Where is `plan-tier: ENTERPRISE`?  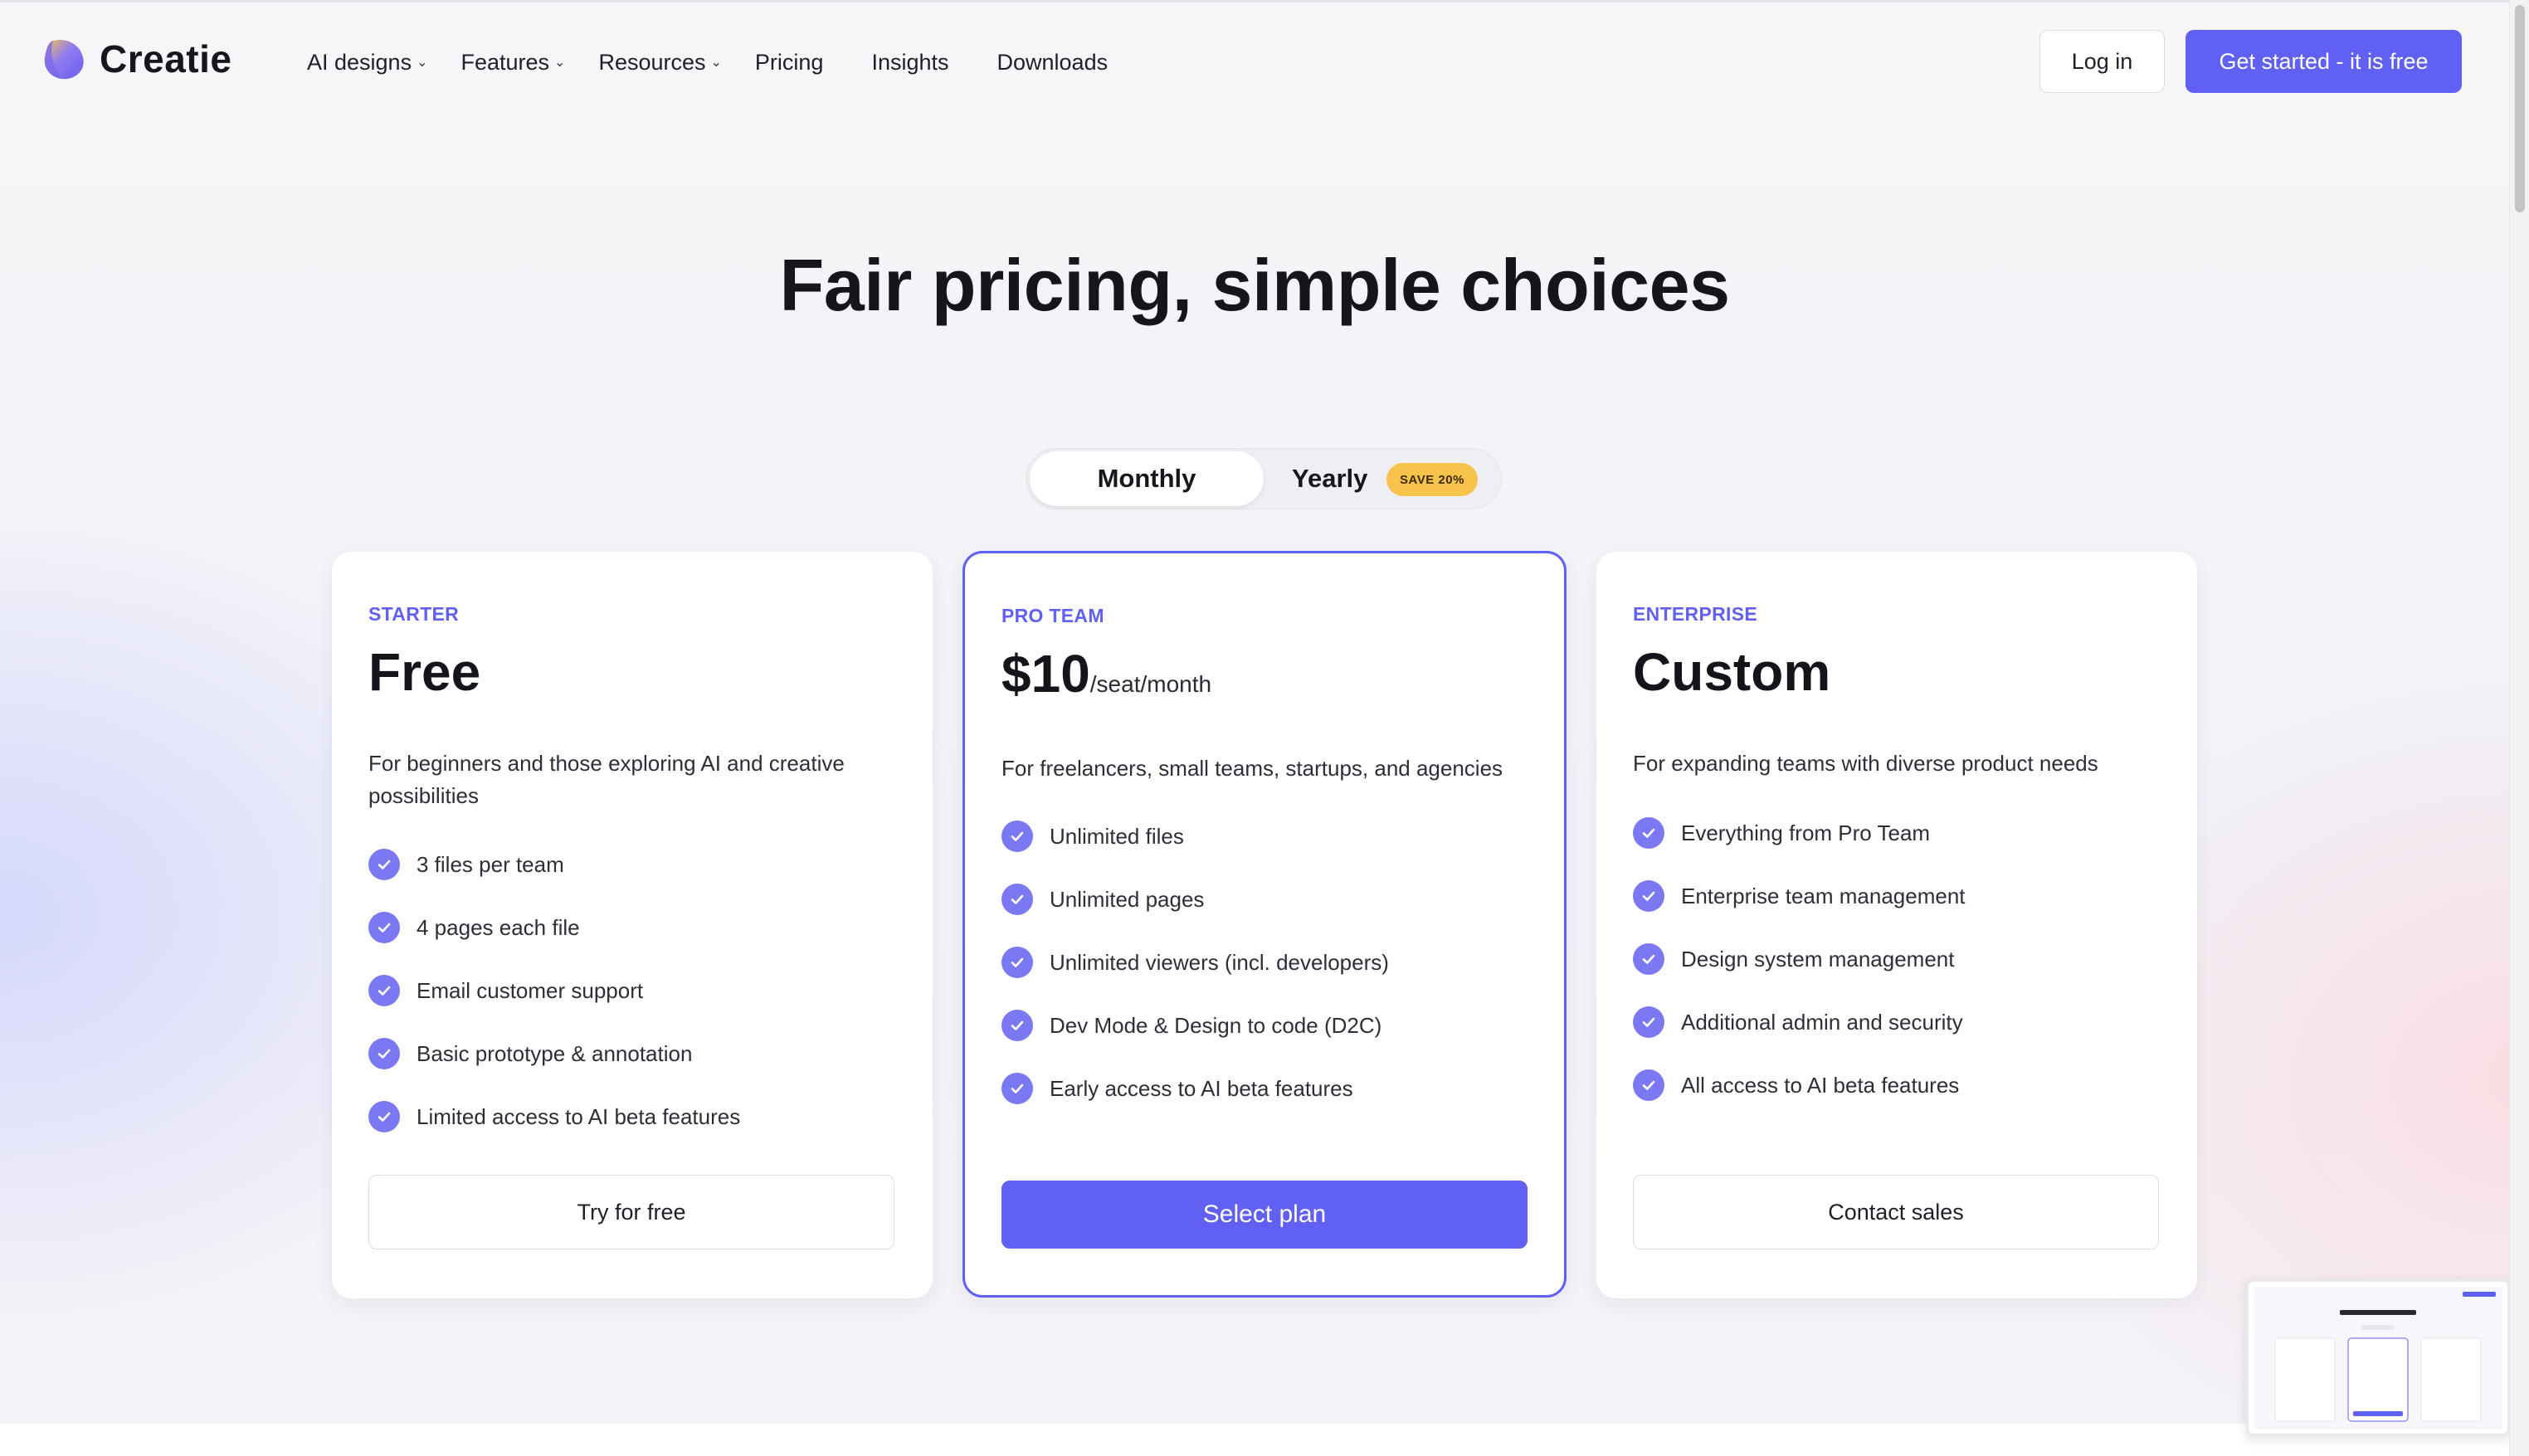 plan-tier: ENTERPRISE is located at coordinates (1695, 614).